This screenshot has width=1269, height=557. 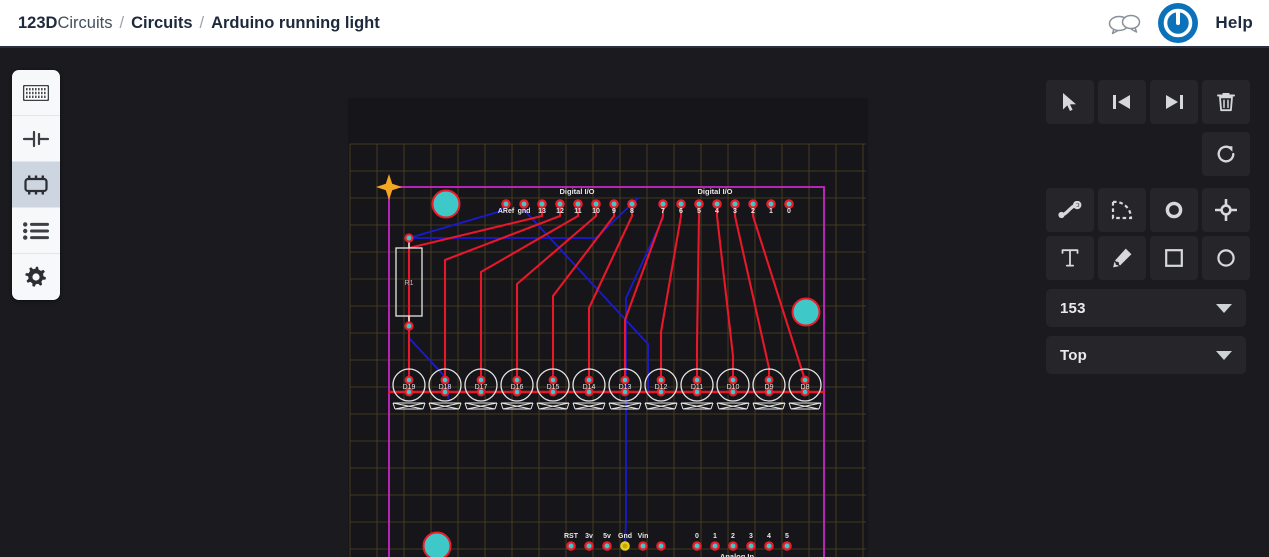 What do you see at coordinates (553, 387) in the screenshot?
I see `led-label: D15` at bounding box center [553, 387].